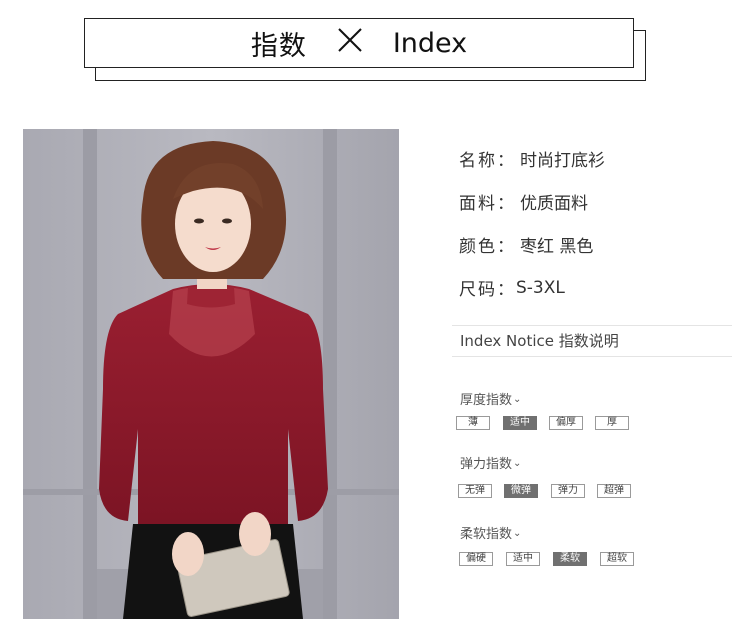  What do you see at coordinates (430, 43) in the screenshot?
I see `header-title-en: Index` at bounding box center [430, 43].